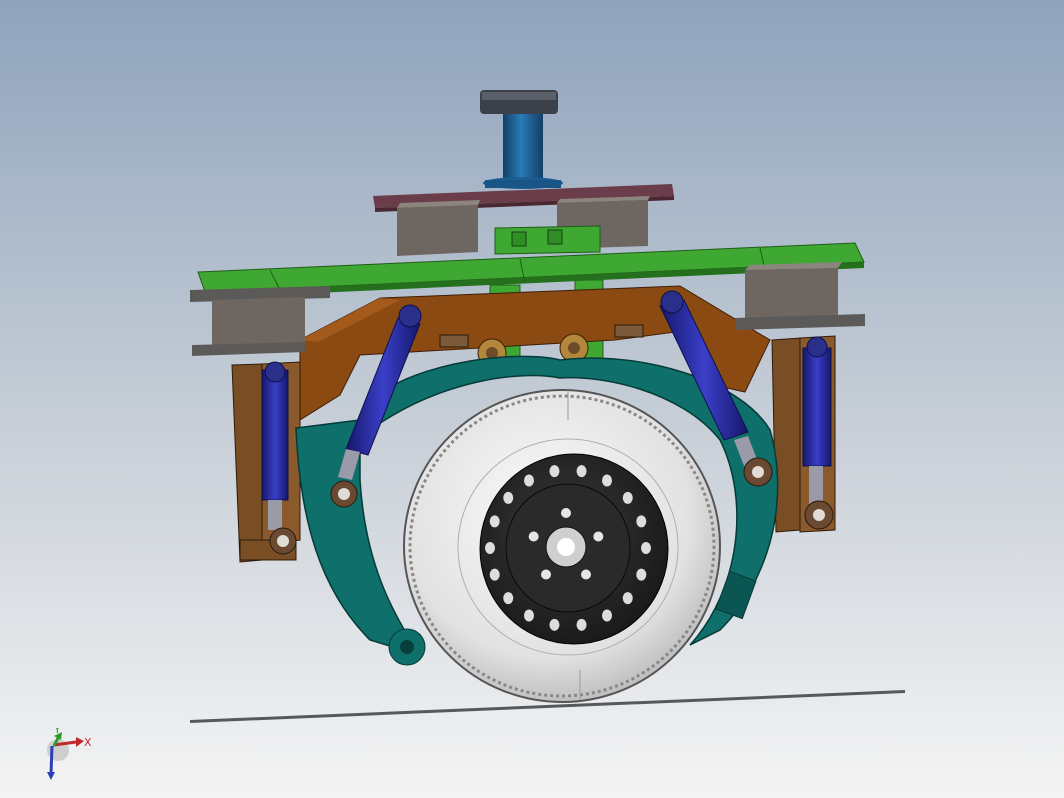 This screenshot has height=798, width=1064. Describe the element at coordinates (68, 755) in the screenshot. I see `coordinate-triad: X Y` at that location.